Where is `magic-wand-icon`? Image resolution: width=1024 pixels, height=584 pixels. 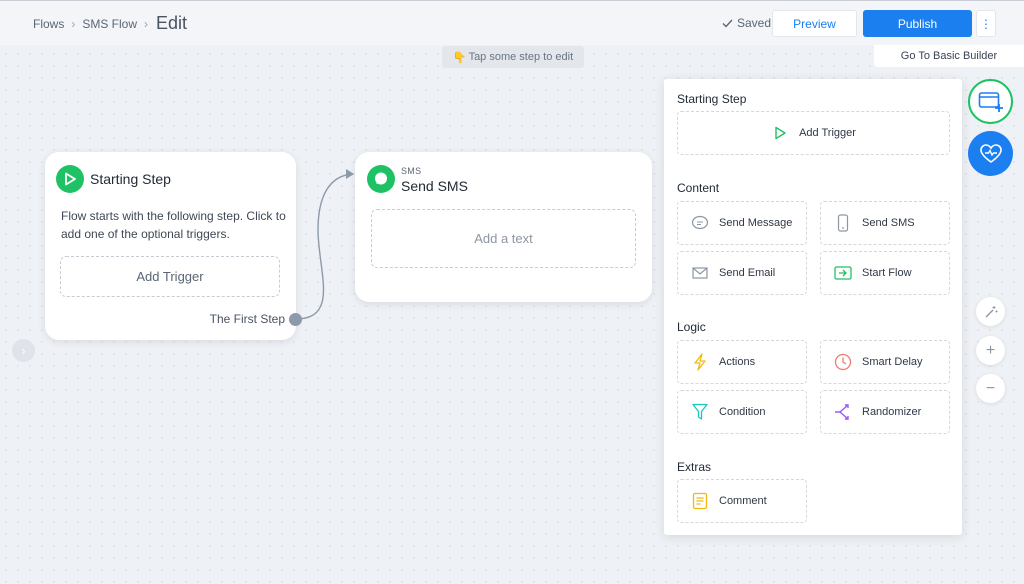
magic-wand-icon is located at coordinates (991, 311).